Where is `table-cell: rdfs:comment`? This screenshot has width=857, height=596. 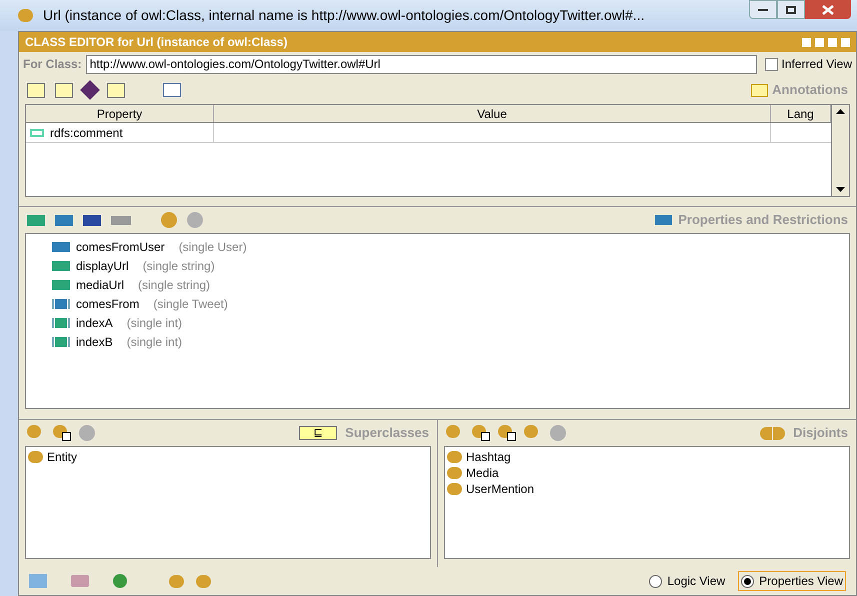
table-cell: rdfs:comment is located at coordinates (120, 132).